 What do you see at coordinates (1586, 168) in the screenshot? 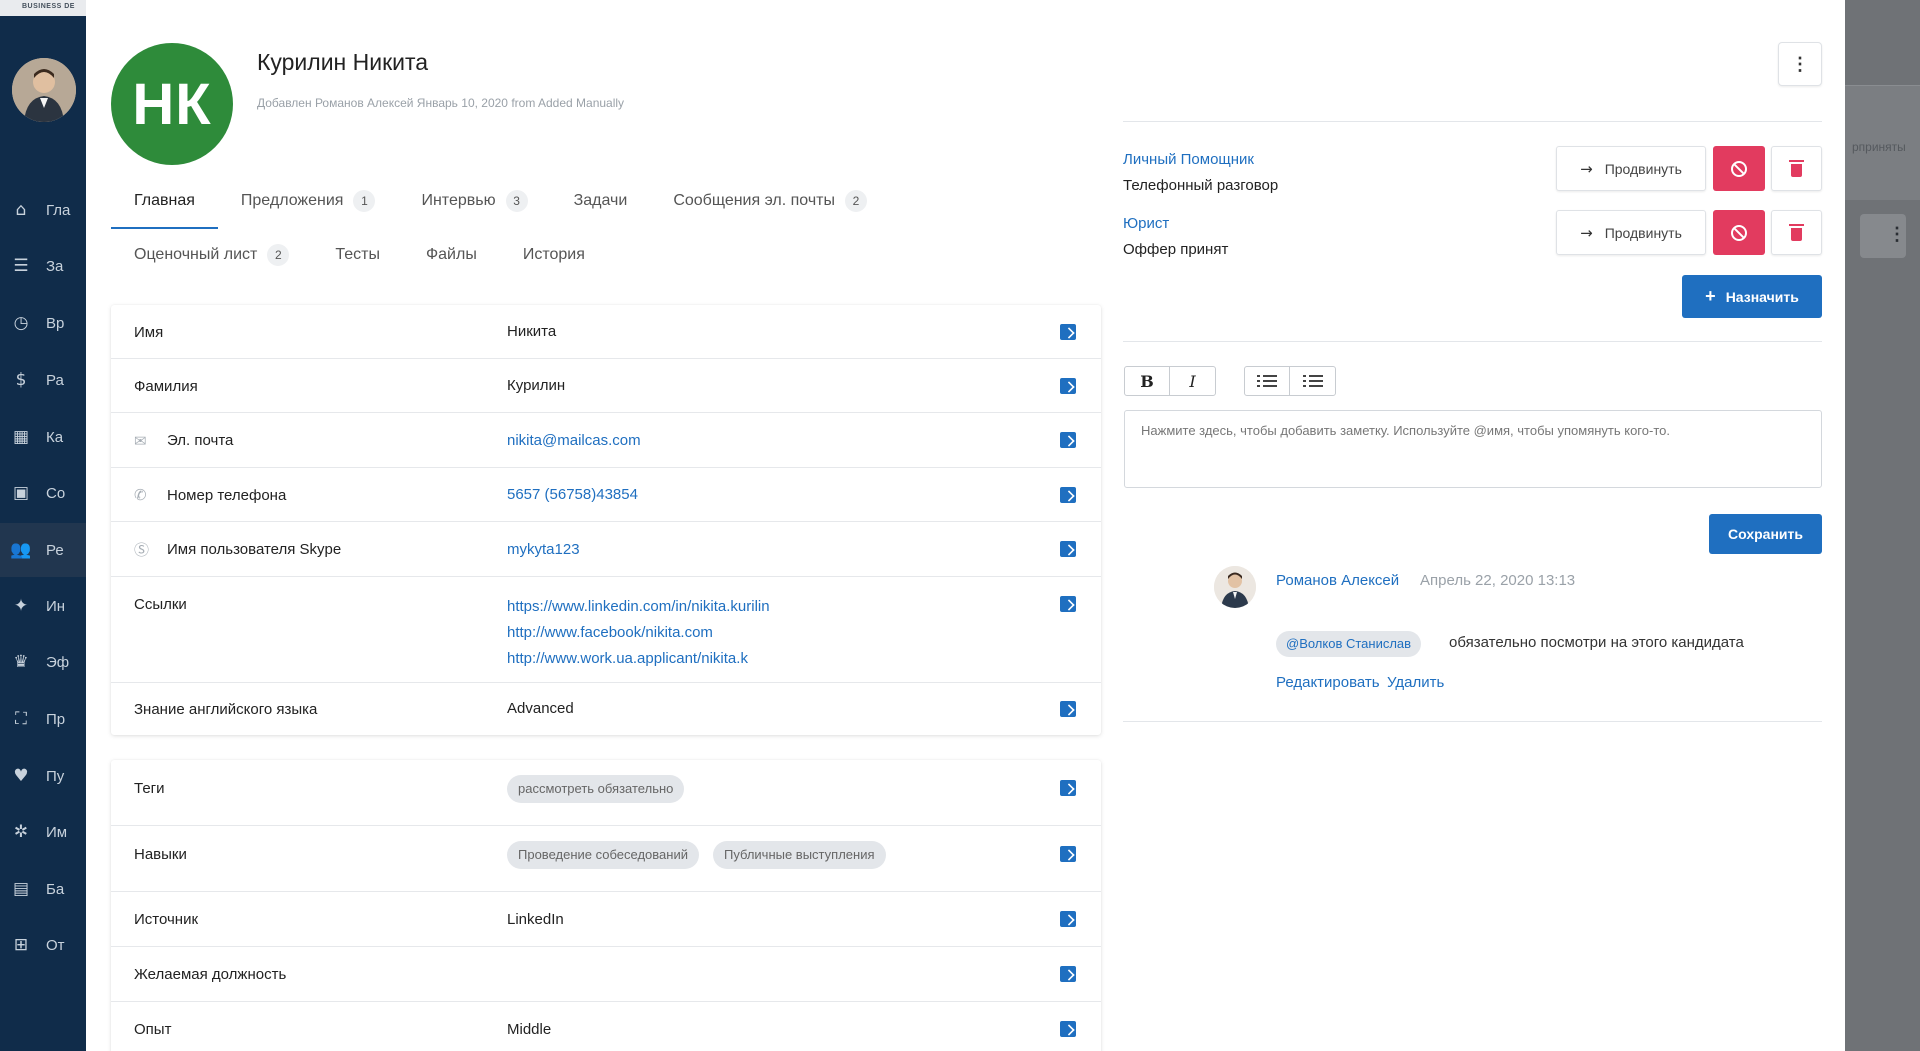
I see `arrow-right-icon: →` at bounding box center [1586, 168].